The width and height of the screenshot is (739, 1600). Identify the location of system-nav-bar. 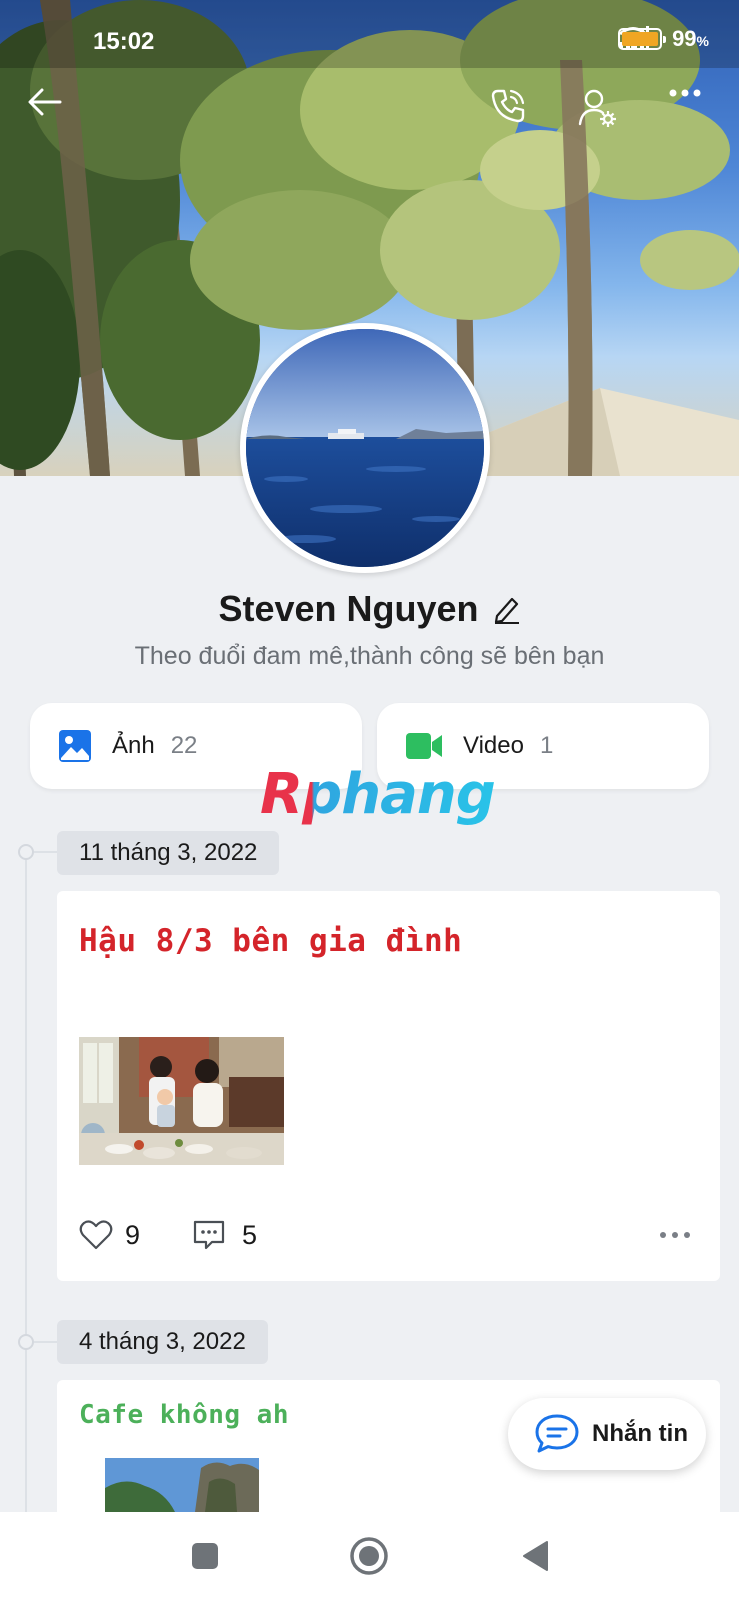
(369, 1556).